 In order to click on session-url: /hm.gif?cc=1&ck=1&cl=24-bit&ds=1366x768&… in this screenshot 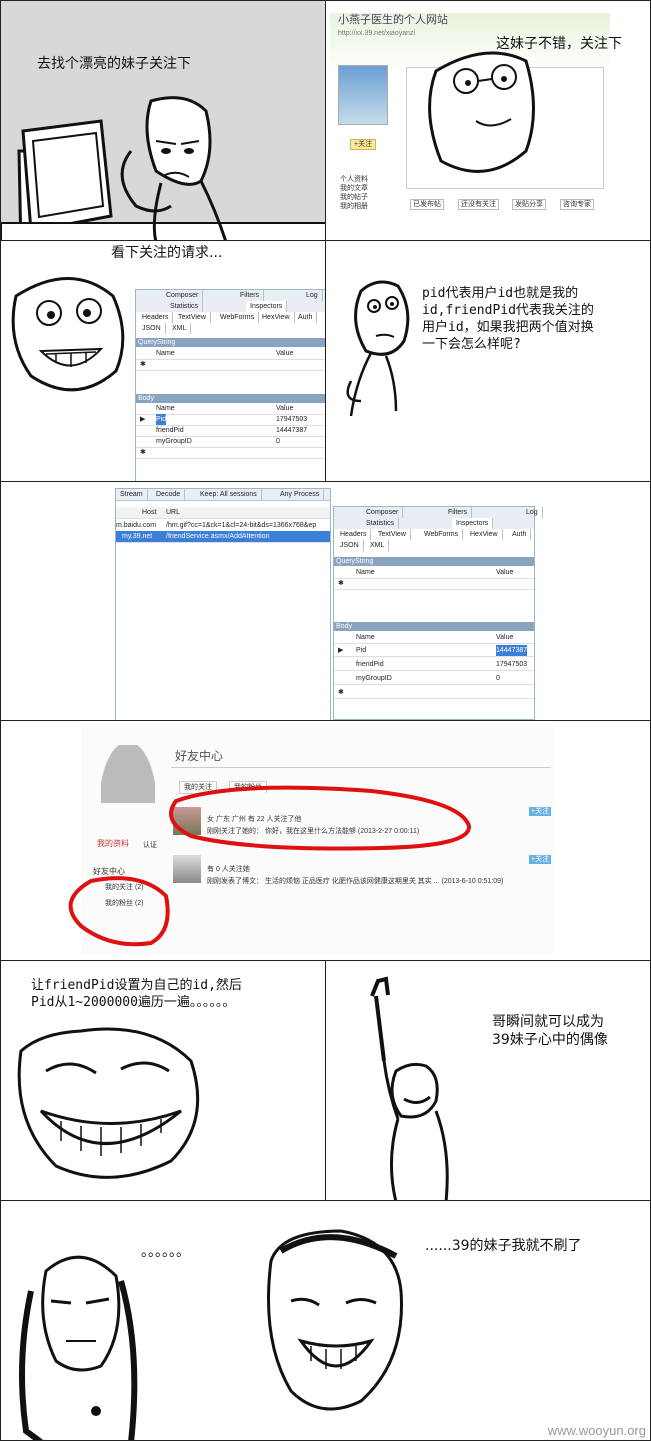, I will do `click(241, 525)`.